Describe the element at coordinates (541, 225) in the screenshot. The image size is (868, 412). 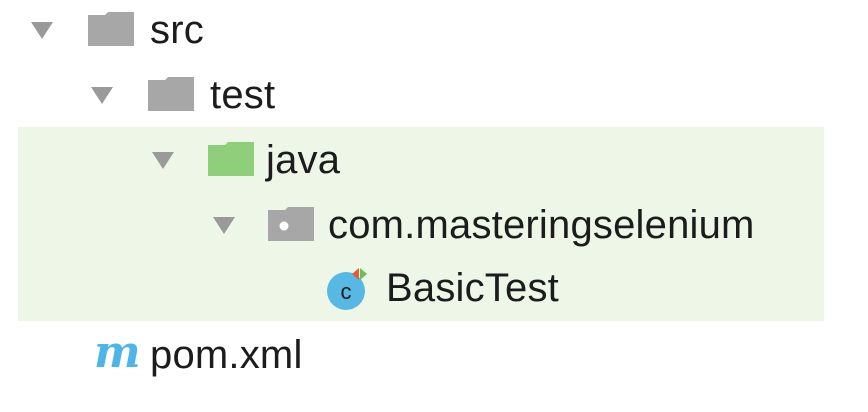
I see `tree-label-package: com.masteringselenium` at that location.